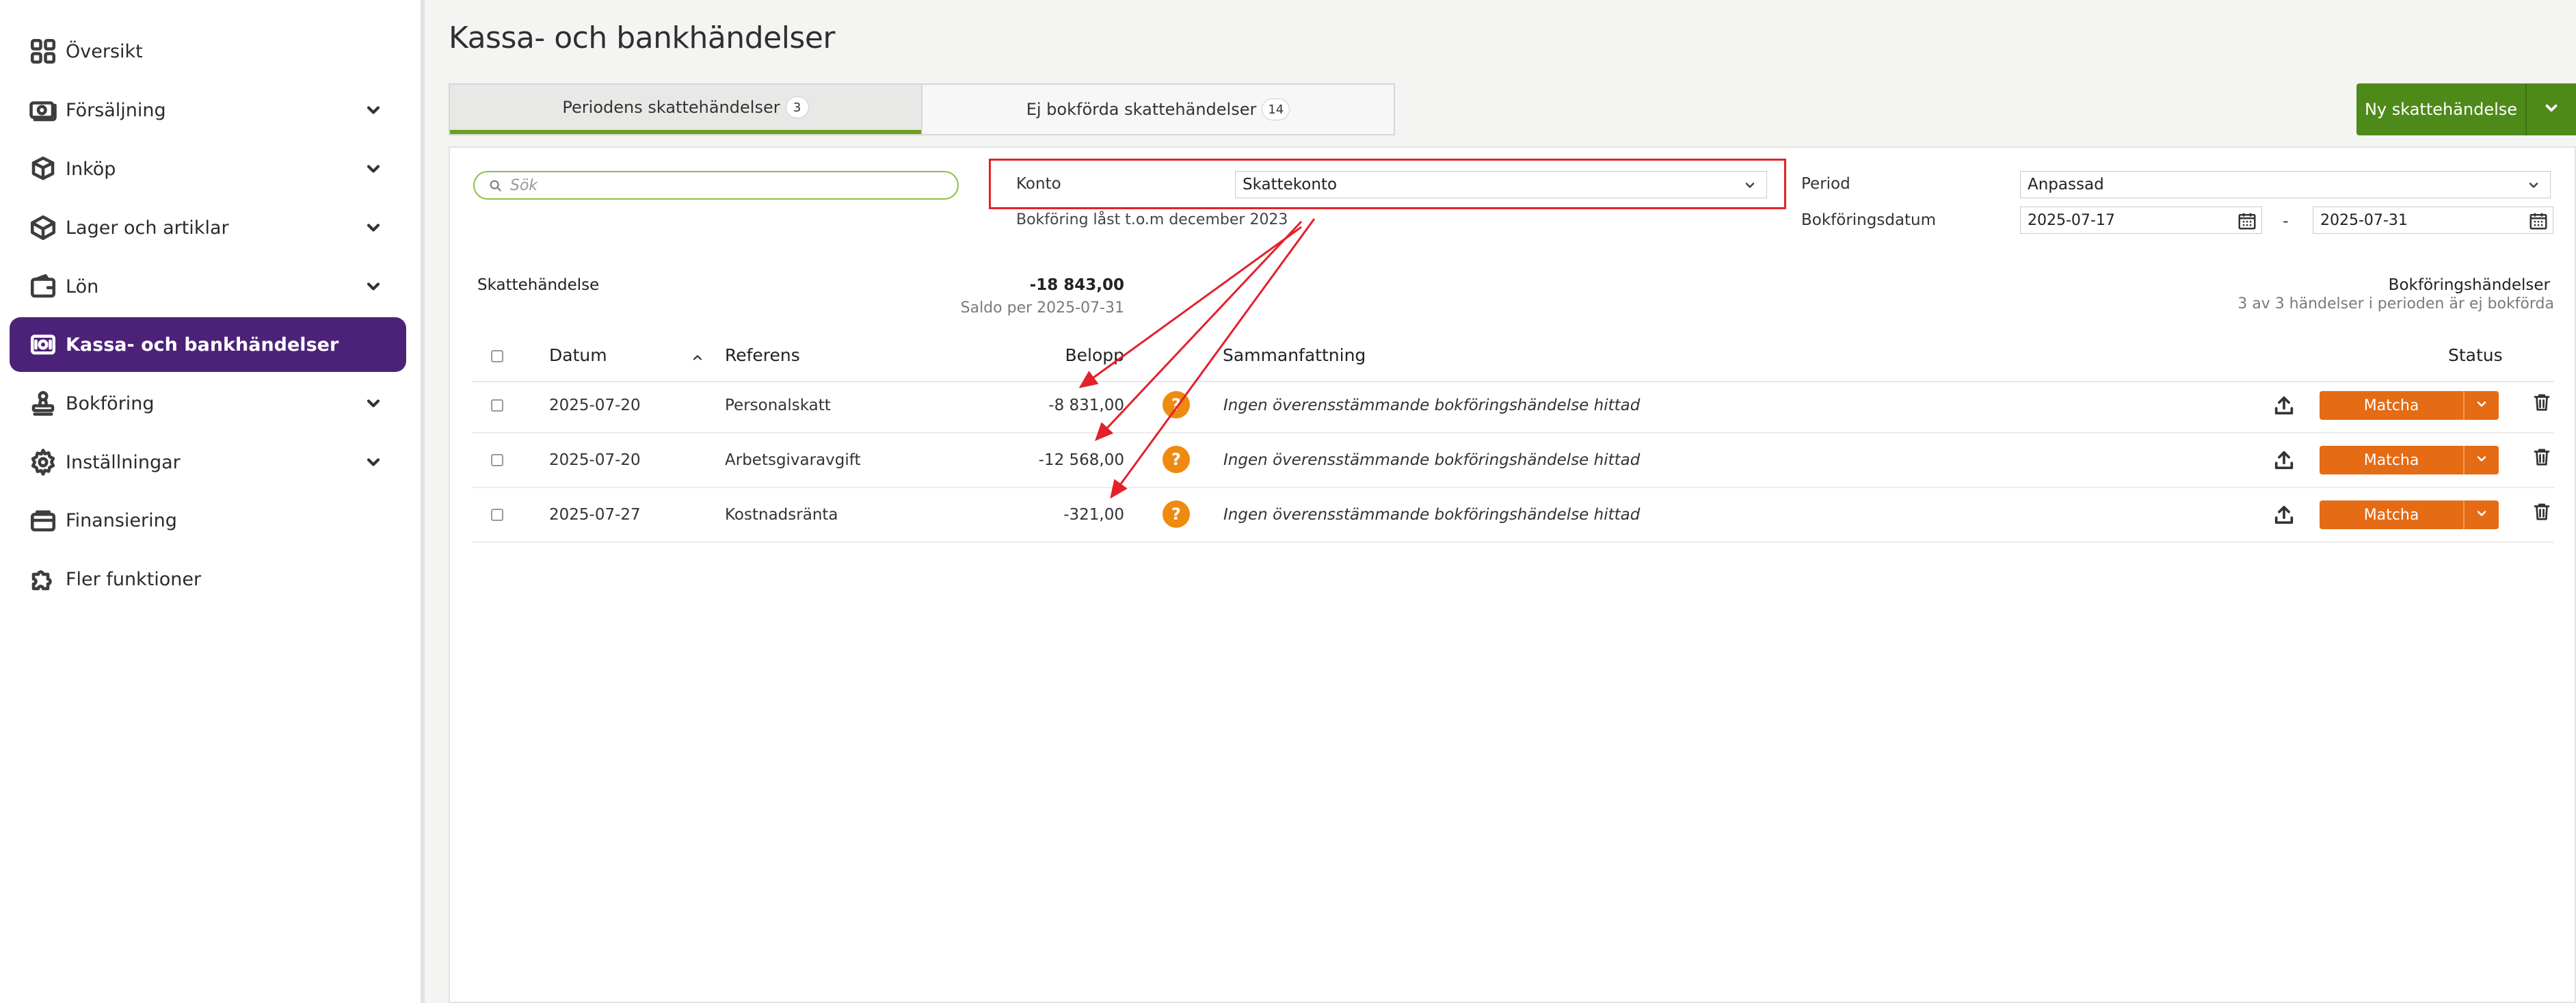  What do you see at coordinates (208, 463) in the screenshot?
I see `sidebar-item-installningar: Inställningar` at bounding box center [208, 463].